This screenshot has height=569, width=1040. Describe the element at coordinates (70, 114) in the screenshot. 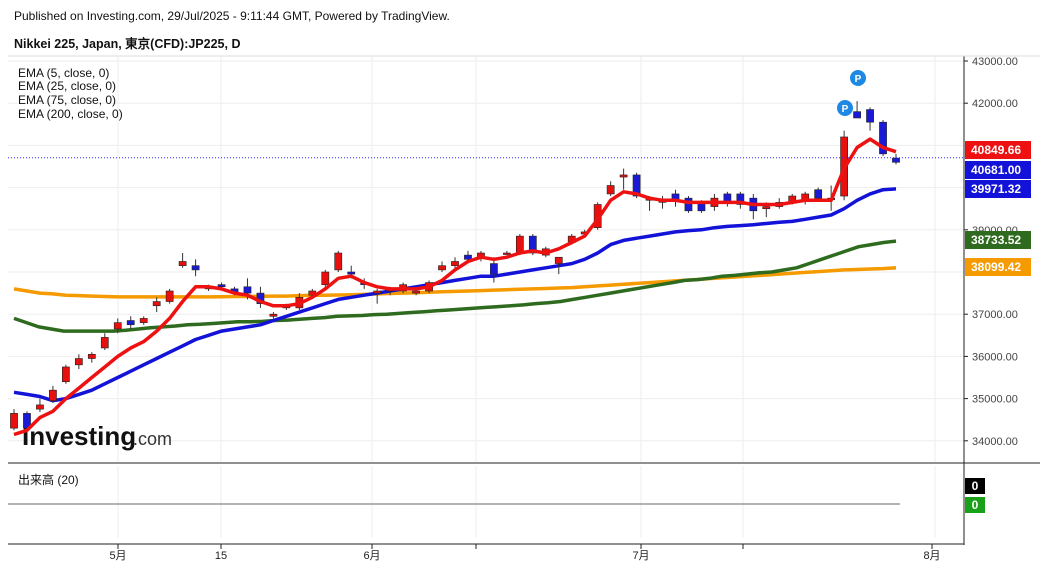

I see `legend-ema200: EMA (200, close, 0)` at that location.